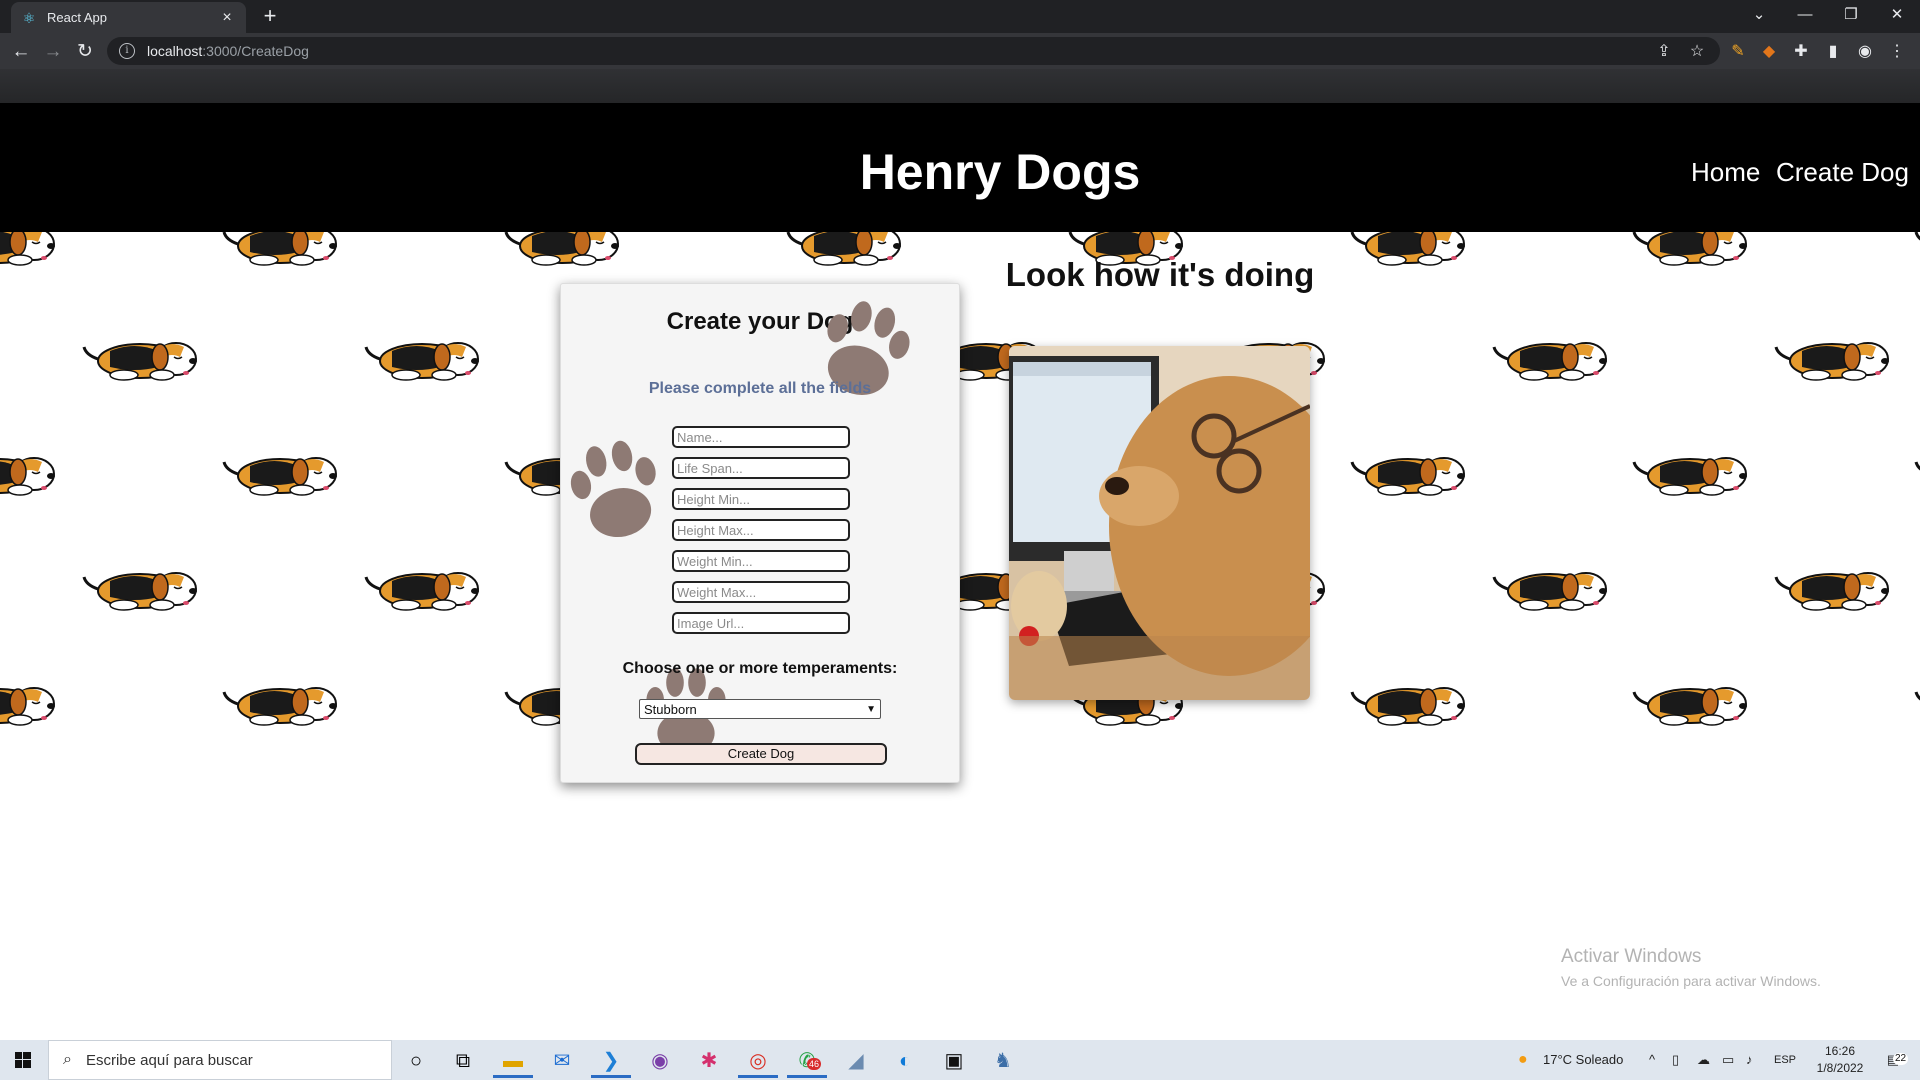 Image resolution: width=1920 pixels, height=1080 pixels. I want to click on name-field, so click(761, 437).